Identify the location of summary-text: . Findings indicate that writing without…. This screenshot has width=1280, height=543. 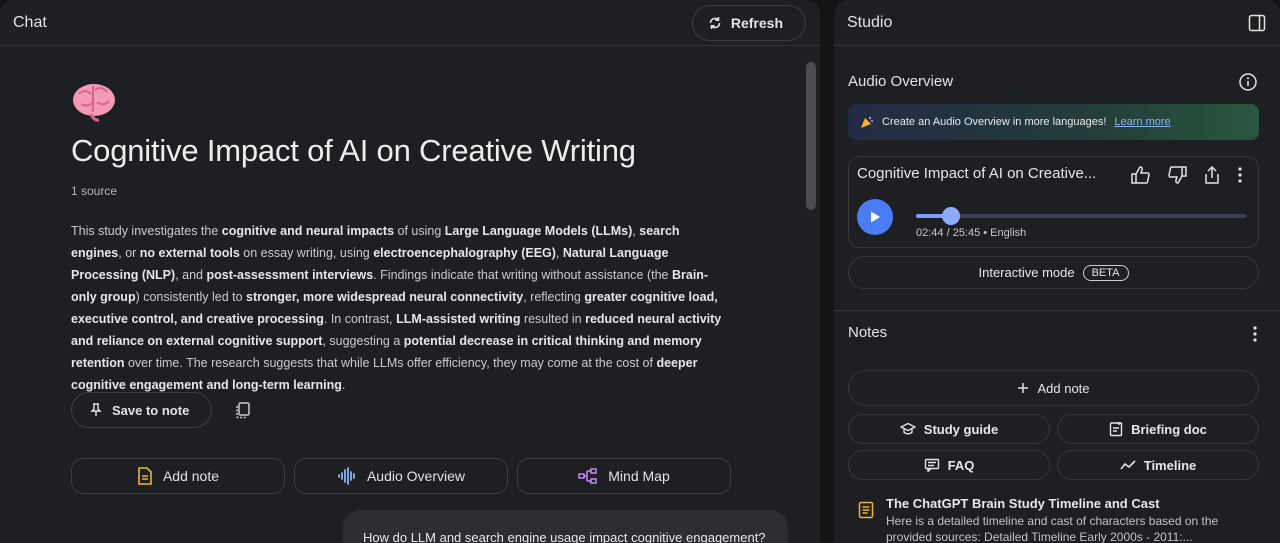
(522, 275).